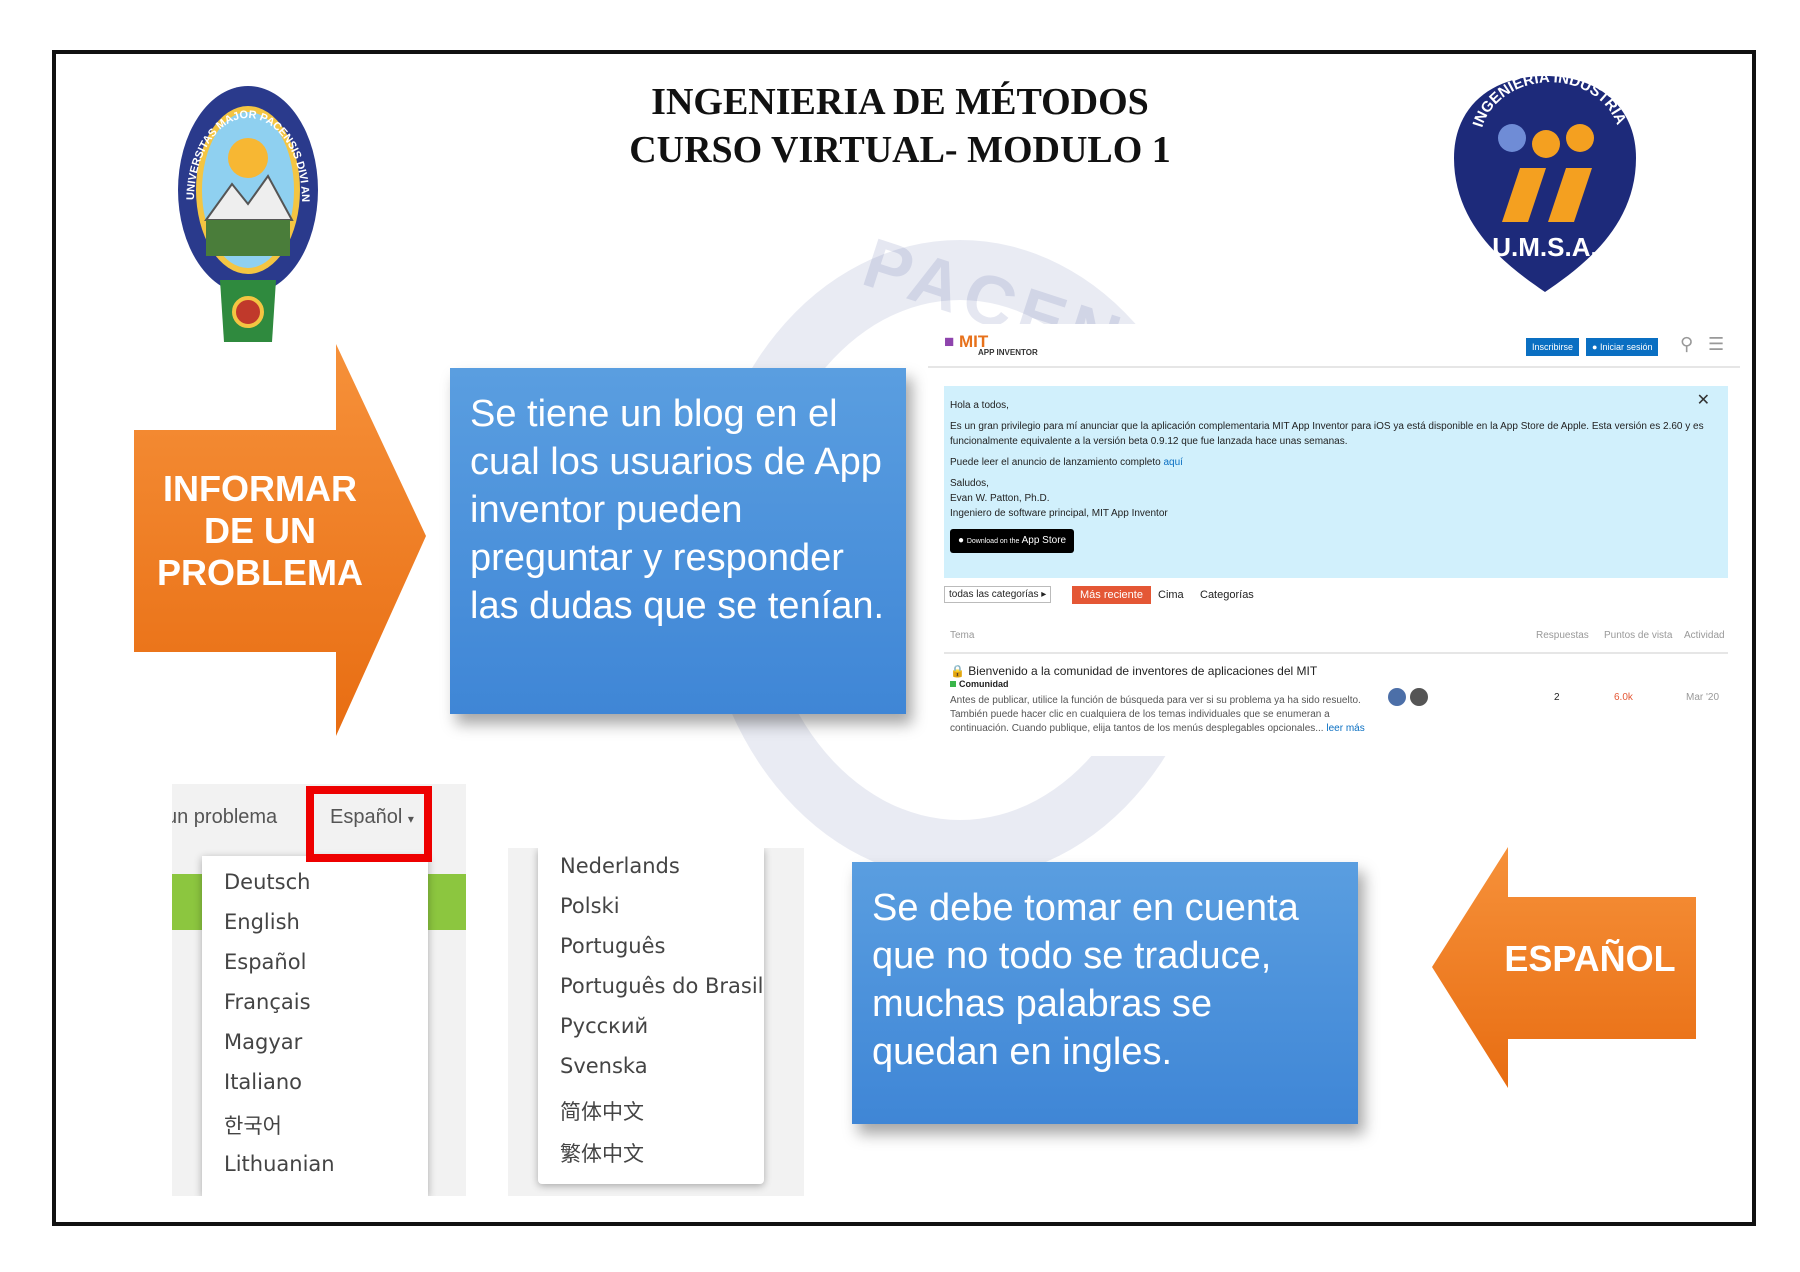 The width and height of the screenshot is (1800, 1272). I want to click on topic-category: Comunidad, so click(979, 684).